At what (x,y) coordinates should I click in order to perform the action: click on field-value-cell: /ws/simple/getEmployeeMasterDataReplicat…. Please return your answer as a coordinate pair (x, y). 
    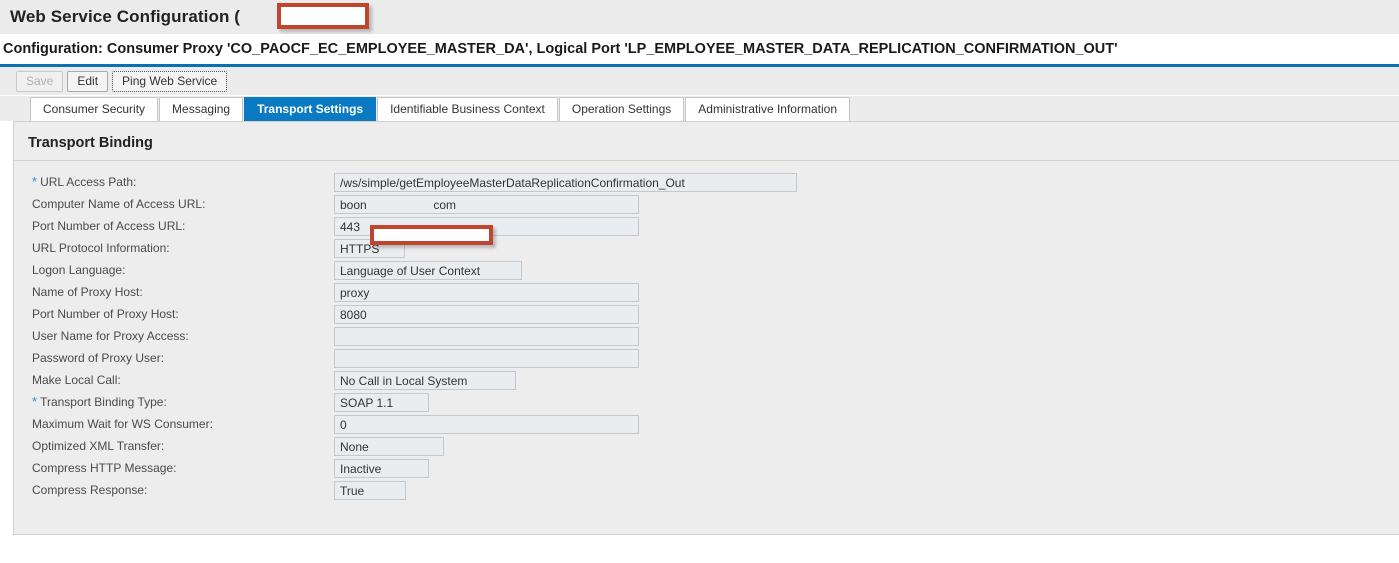
    Looking at the image, I should click on (565, 182).